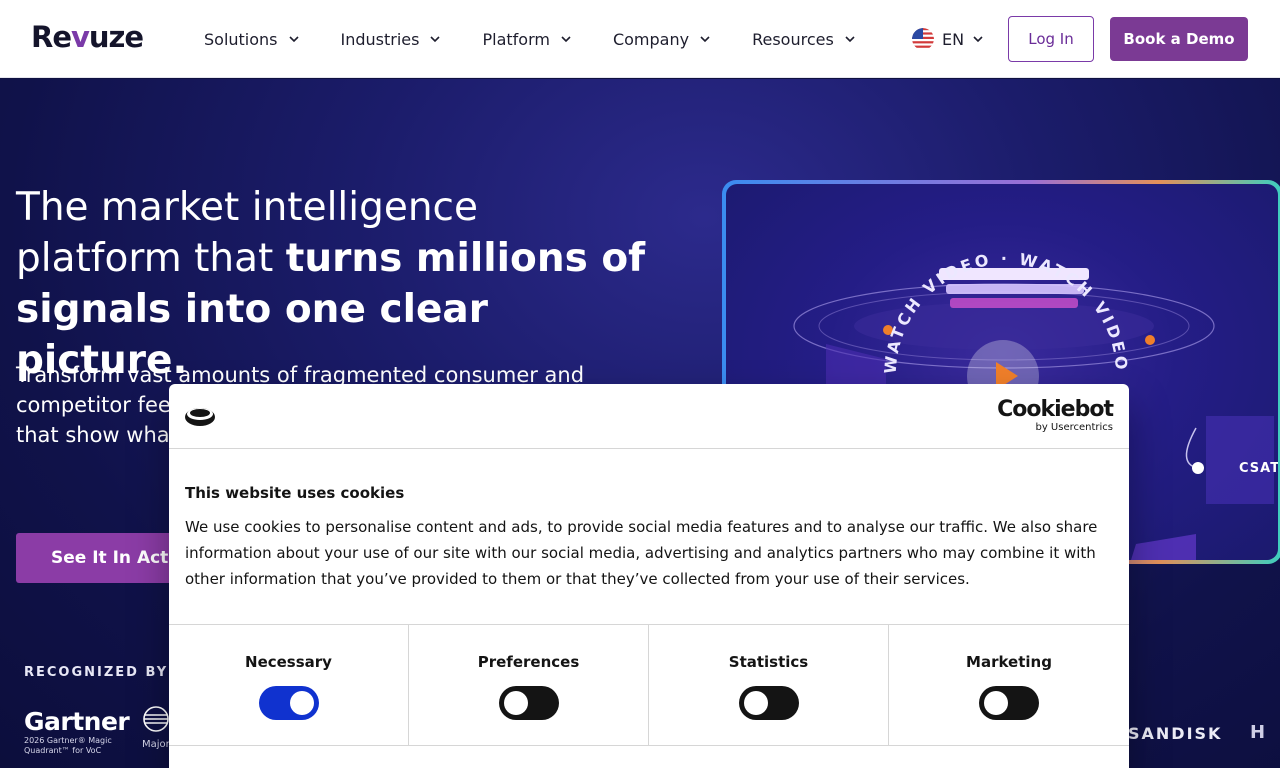 This screenshot has width=1280, height=768. I want to click on revuze-logo: Revuze, so click(87, 37).